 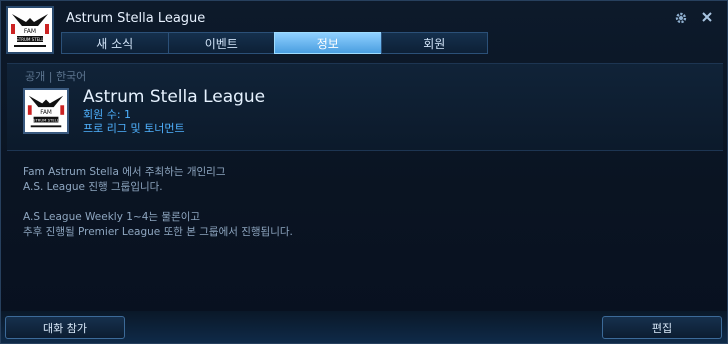 I want to click on group-logo: FAM ASTRUM STELLA, so click(x=30, y=30).